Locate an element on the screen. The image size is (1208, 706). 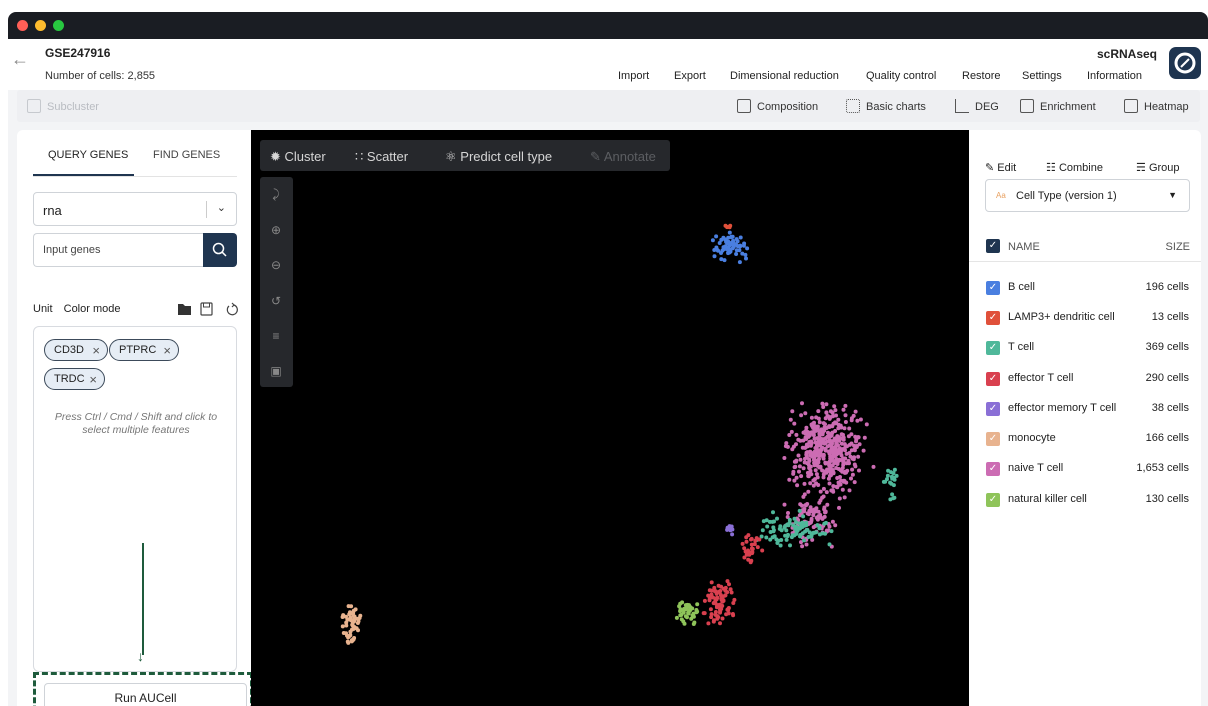
cell-type-row: ✓ B cell 196 cells is located at coordinates (1087, 288).